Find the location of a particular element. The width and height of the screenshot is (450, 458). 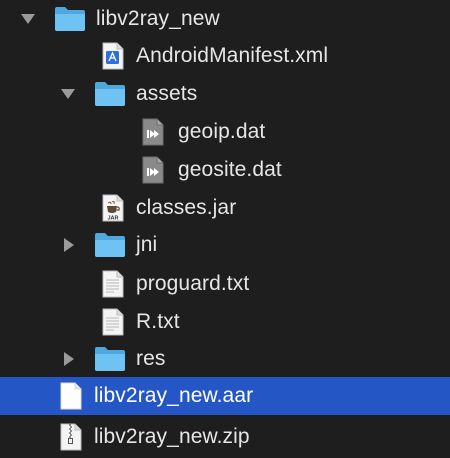

tree-row-libv2ray-zip: libv2ray_new.zip is located at coordinates (225, 437).